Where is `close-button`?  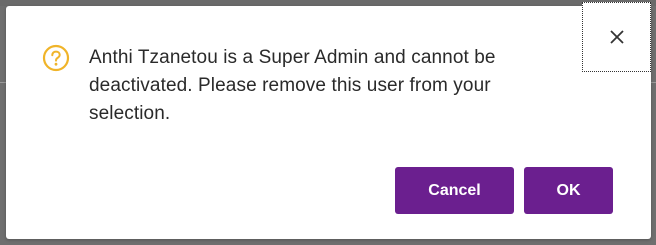
close-button is located at coordinates (616, 37).